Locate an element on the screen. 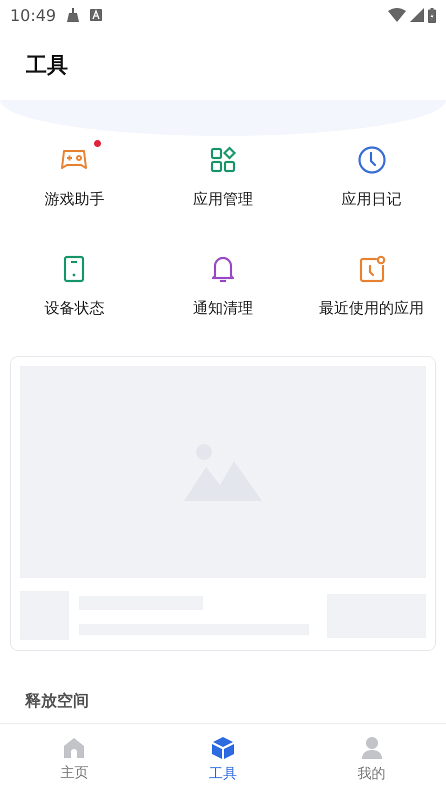 The image size is (446, 794). nav-tab: 工具 is located at coordinates (223, 759).